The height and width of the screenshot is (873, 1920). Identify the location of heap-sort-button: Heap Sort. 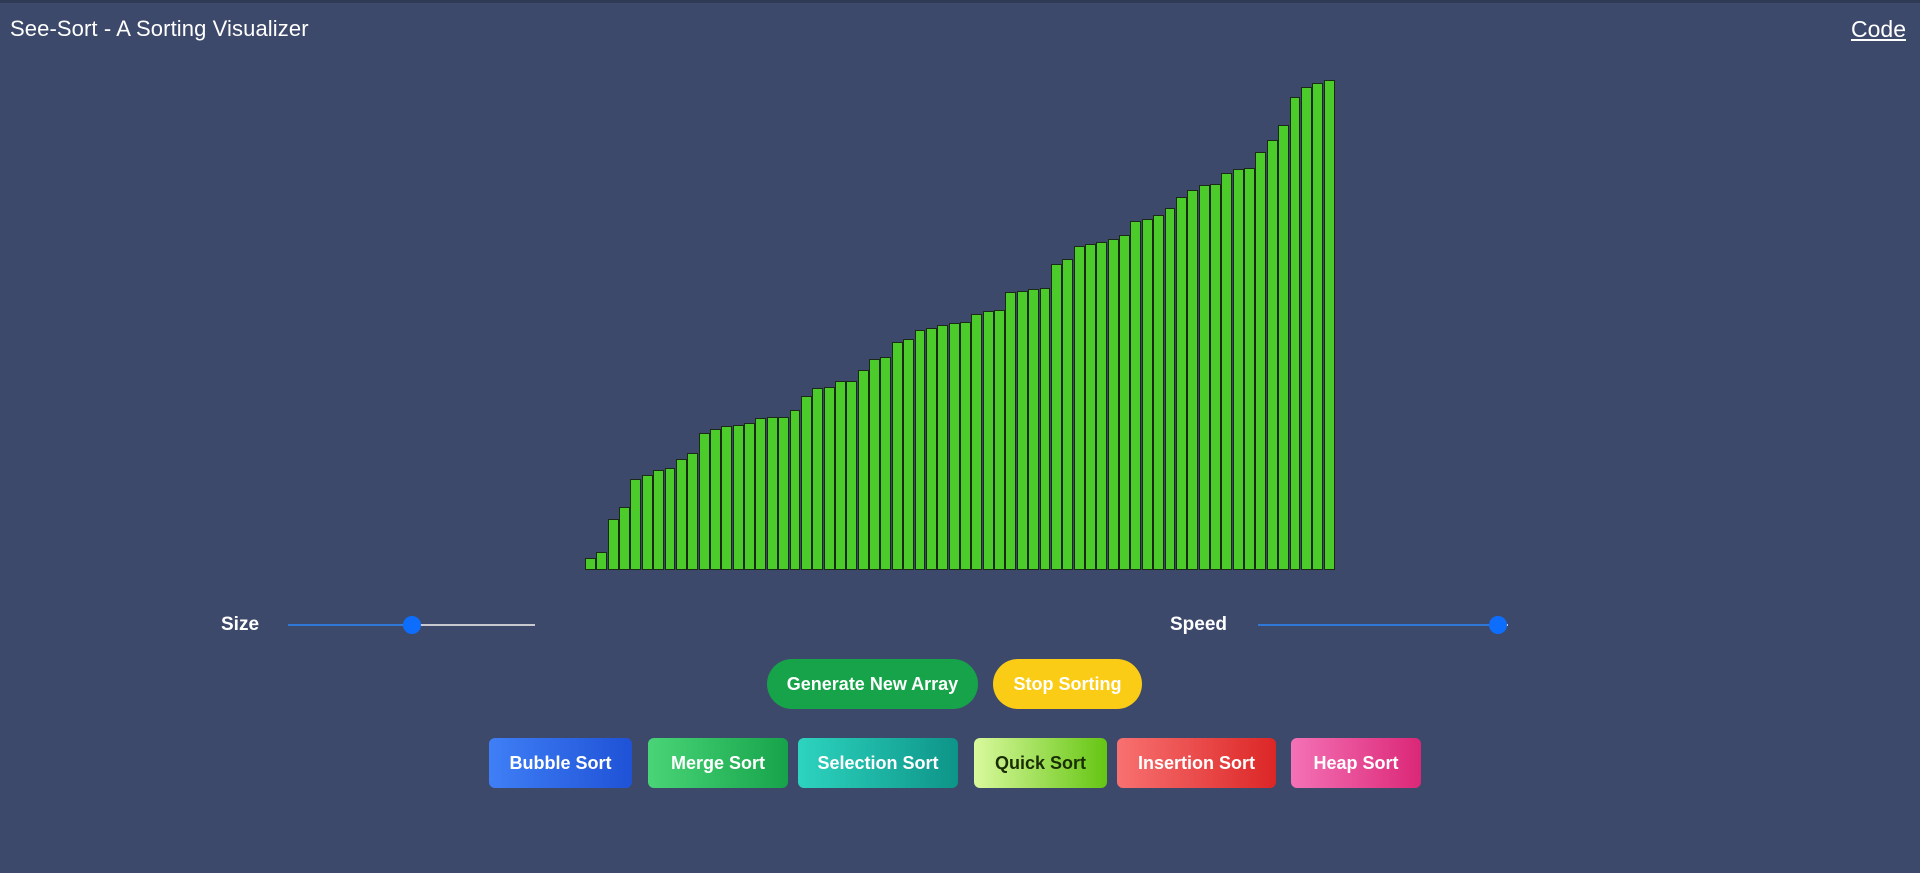
(1356, 763).